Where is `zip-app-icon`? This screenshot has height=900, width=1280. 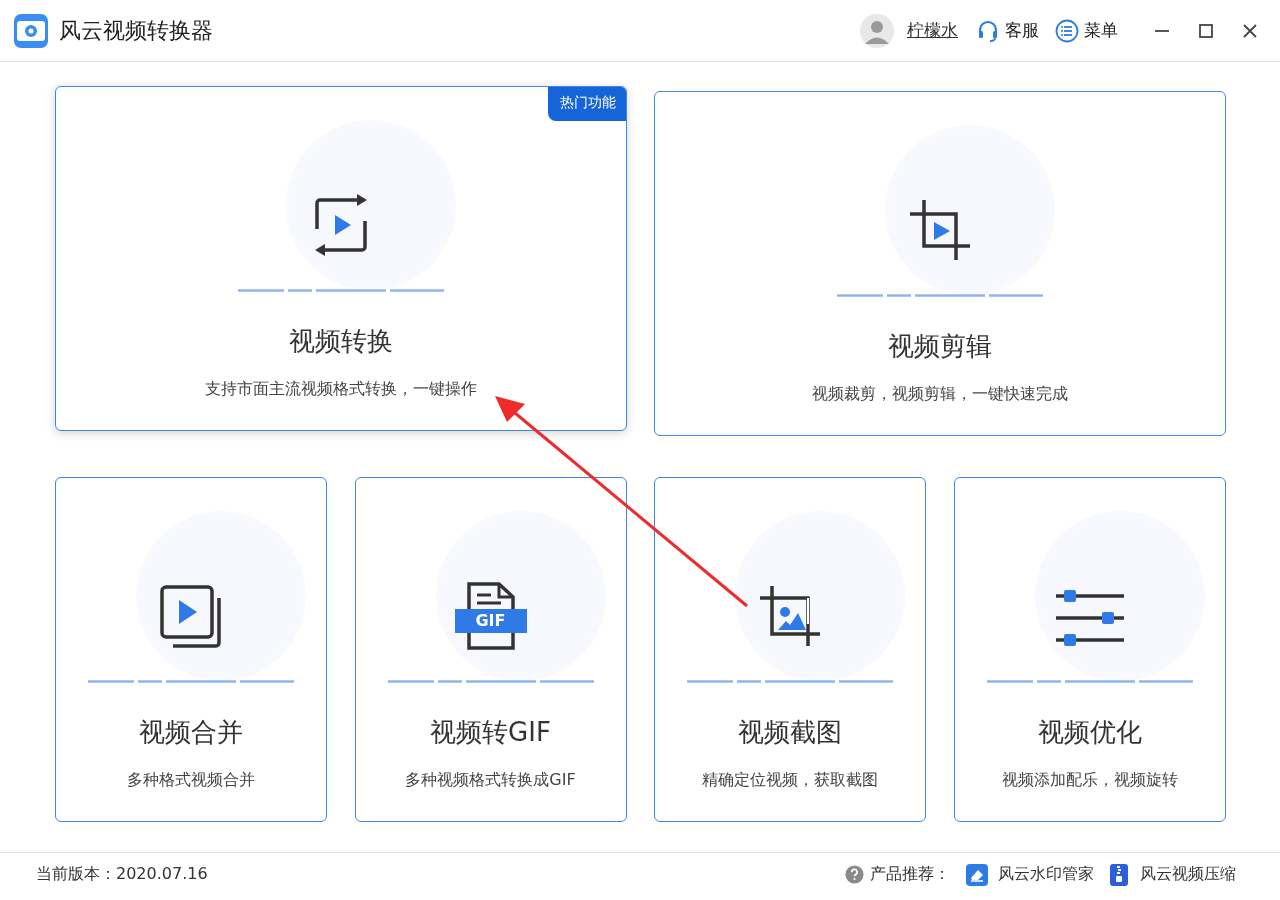 zip-app-icon is located at coordinates (1119, 874).